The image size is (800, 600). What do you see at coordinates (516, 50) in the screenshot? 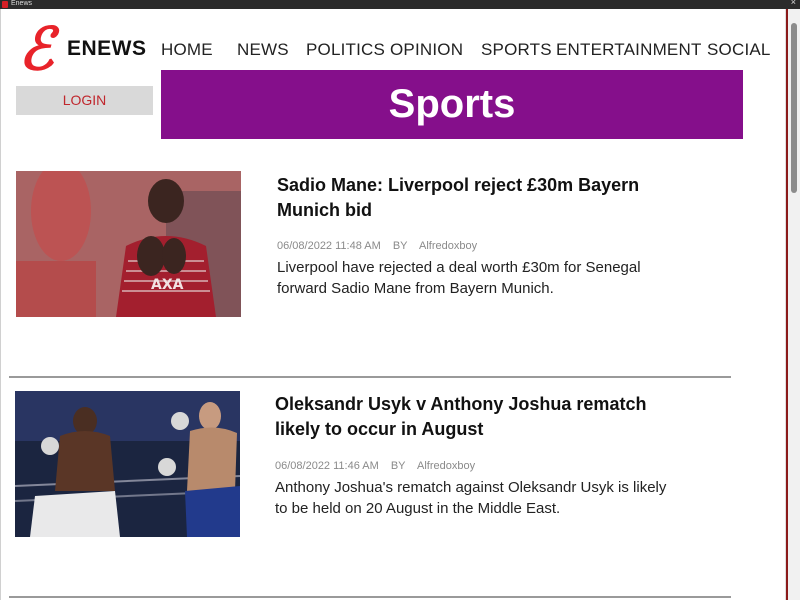
I see `nav-item-sports: SPORTS` at bounding box center [516, 50].